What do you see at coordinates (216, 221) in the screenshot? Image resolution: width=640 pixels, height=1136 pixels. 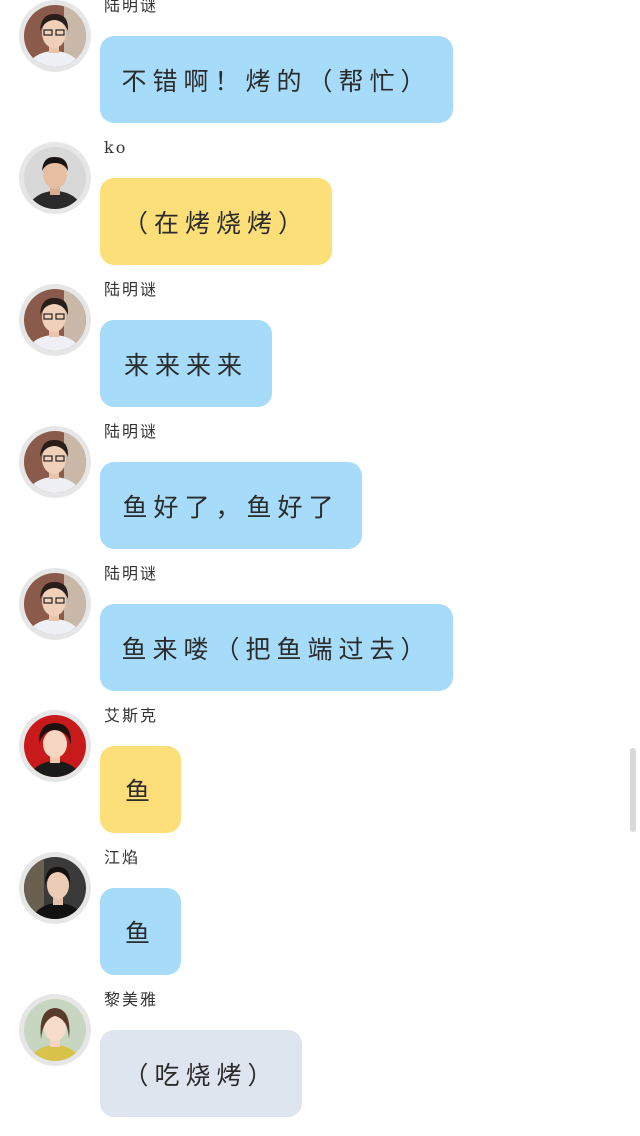 I see `message-bubble: （在烤烧烤）` at bounding box center [216, 221].